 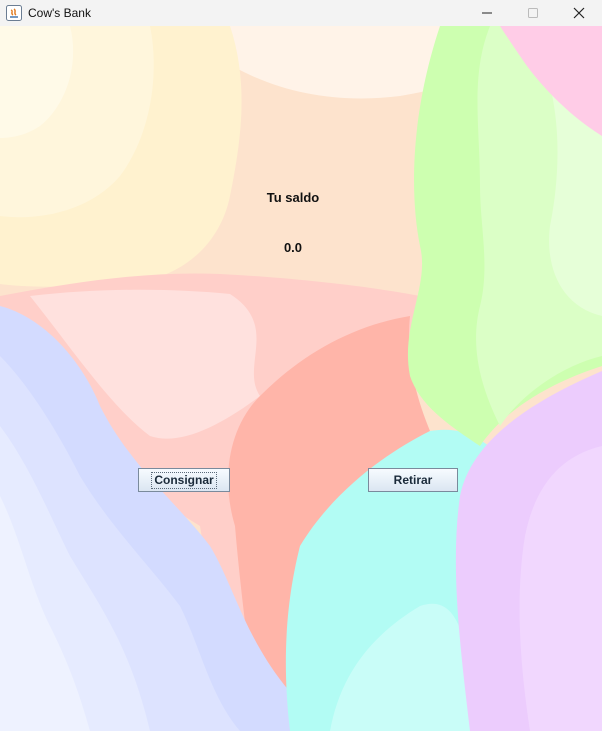 I want to click on window-title: Cow's Bank, so click(x=59, y=13).